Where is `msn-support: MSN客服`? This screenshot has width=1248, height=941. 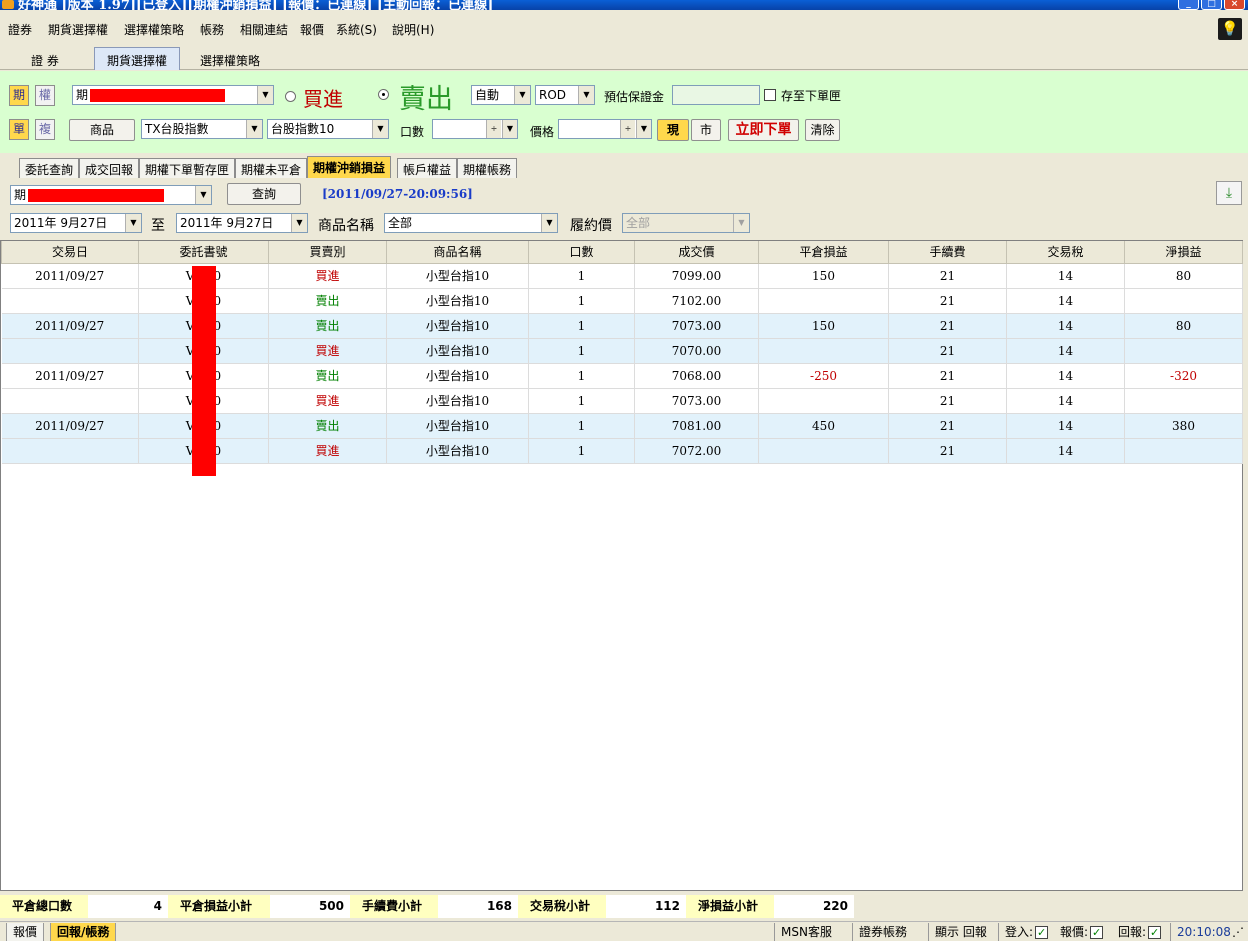 msn-support: MSN客服 is located at coordinates (806, 932).